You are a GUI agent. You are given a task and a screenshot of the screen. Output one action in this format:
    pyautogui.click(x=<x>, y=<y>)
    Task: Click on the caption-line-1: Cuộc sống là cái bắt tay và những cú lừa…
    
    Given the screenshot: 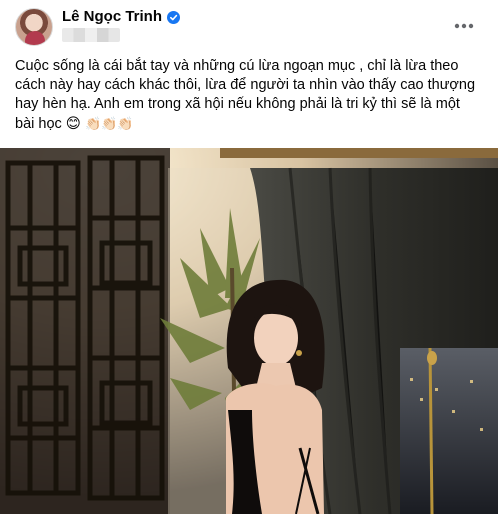 What is the action you would take?
    pyautogui.click(x=237, y=66)
    